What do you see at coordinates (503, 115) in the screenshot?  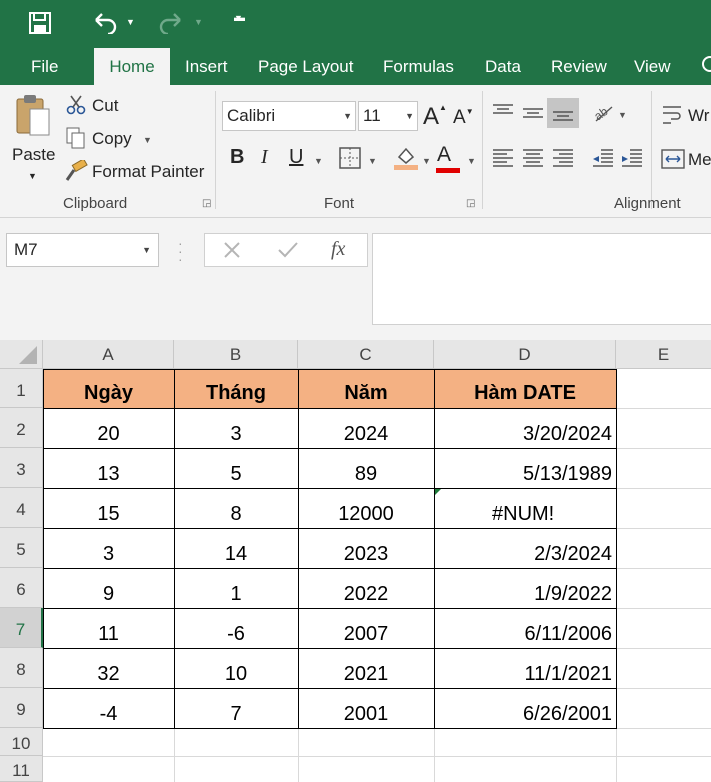 I see `align-top-icon` at bounding box center [503, 115].